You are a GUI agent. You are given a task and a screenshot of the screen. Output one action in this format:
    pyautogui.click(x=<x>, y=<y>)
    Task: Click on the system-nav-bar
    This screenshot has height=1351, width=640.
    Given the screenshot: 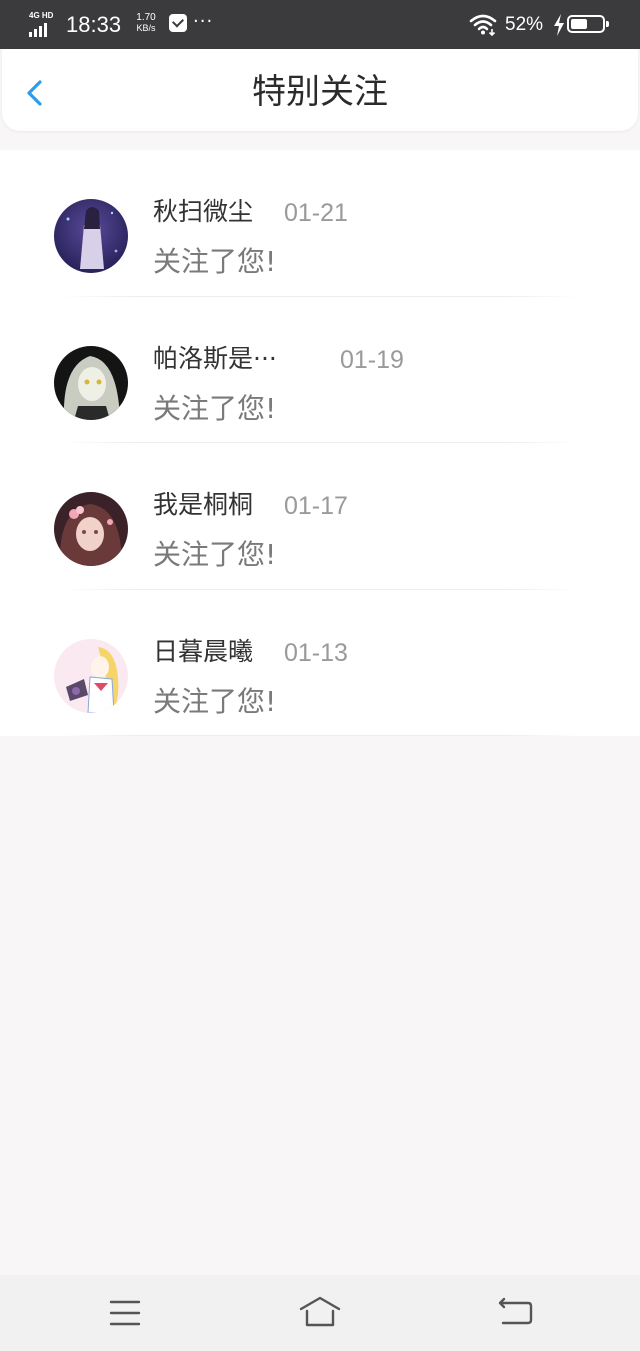 What is the action you would take?
    pyautogui.click(x=320, y=1313)
    